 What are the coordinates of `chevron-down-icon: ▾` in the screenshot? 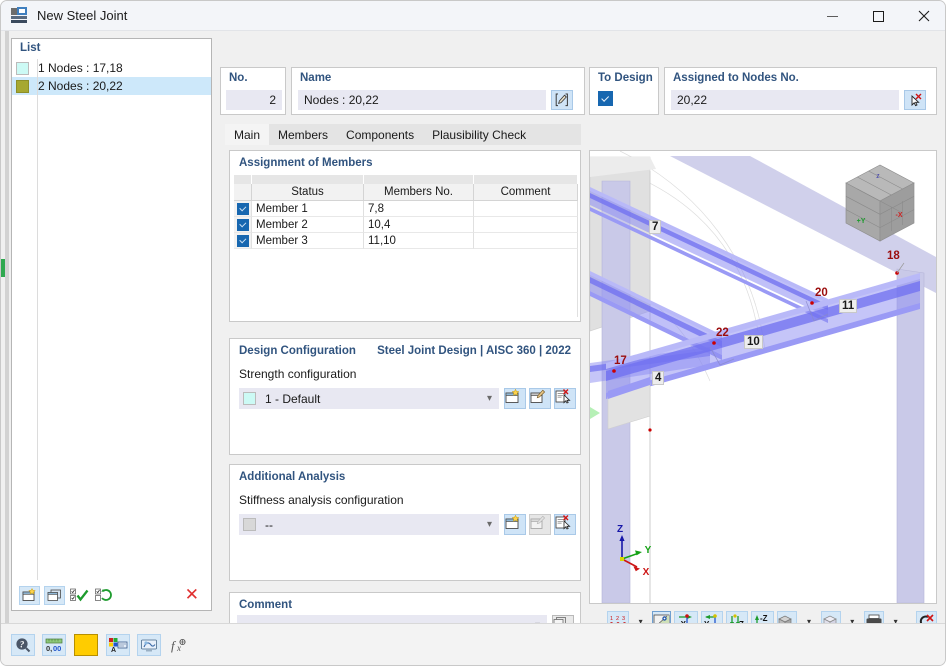 It's located at (489, 524).